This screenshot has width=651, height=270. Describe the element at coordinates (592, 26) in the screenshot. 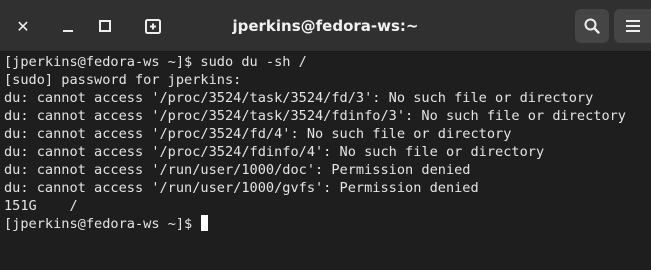

I see `search-icon` at that location.